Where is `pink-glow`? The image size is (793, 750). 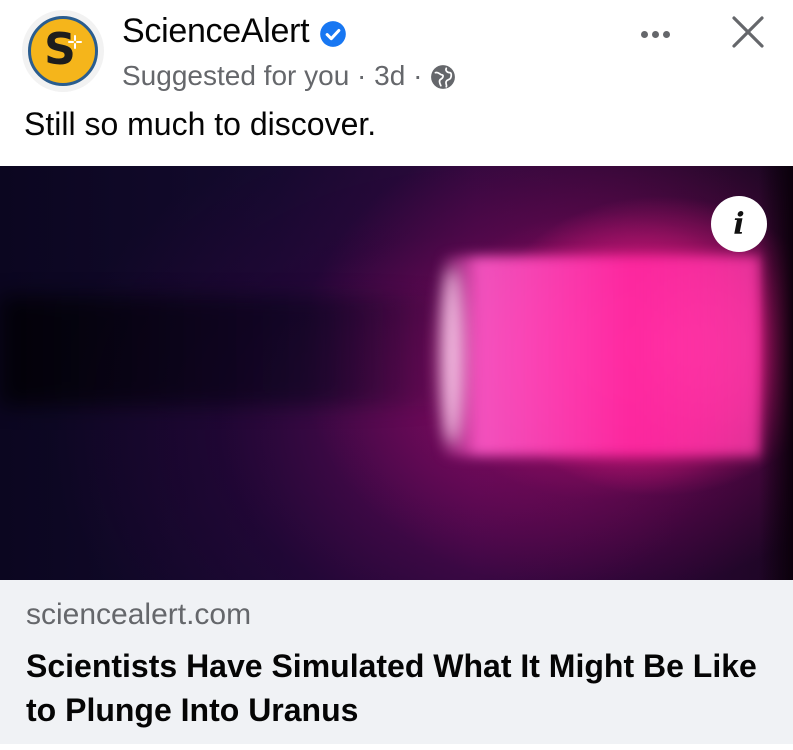 pink-glow is located at coordinates (600, 356).